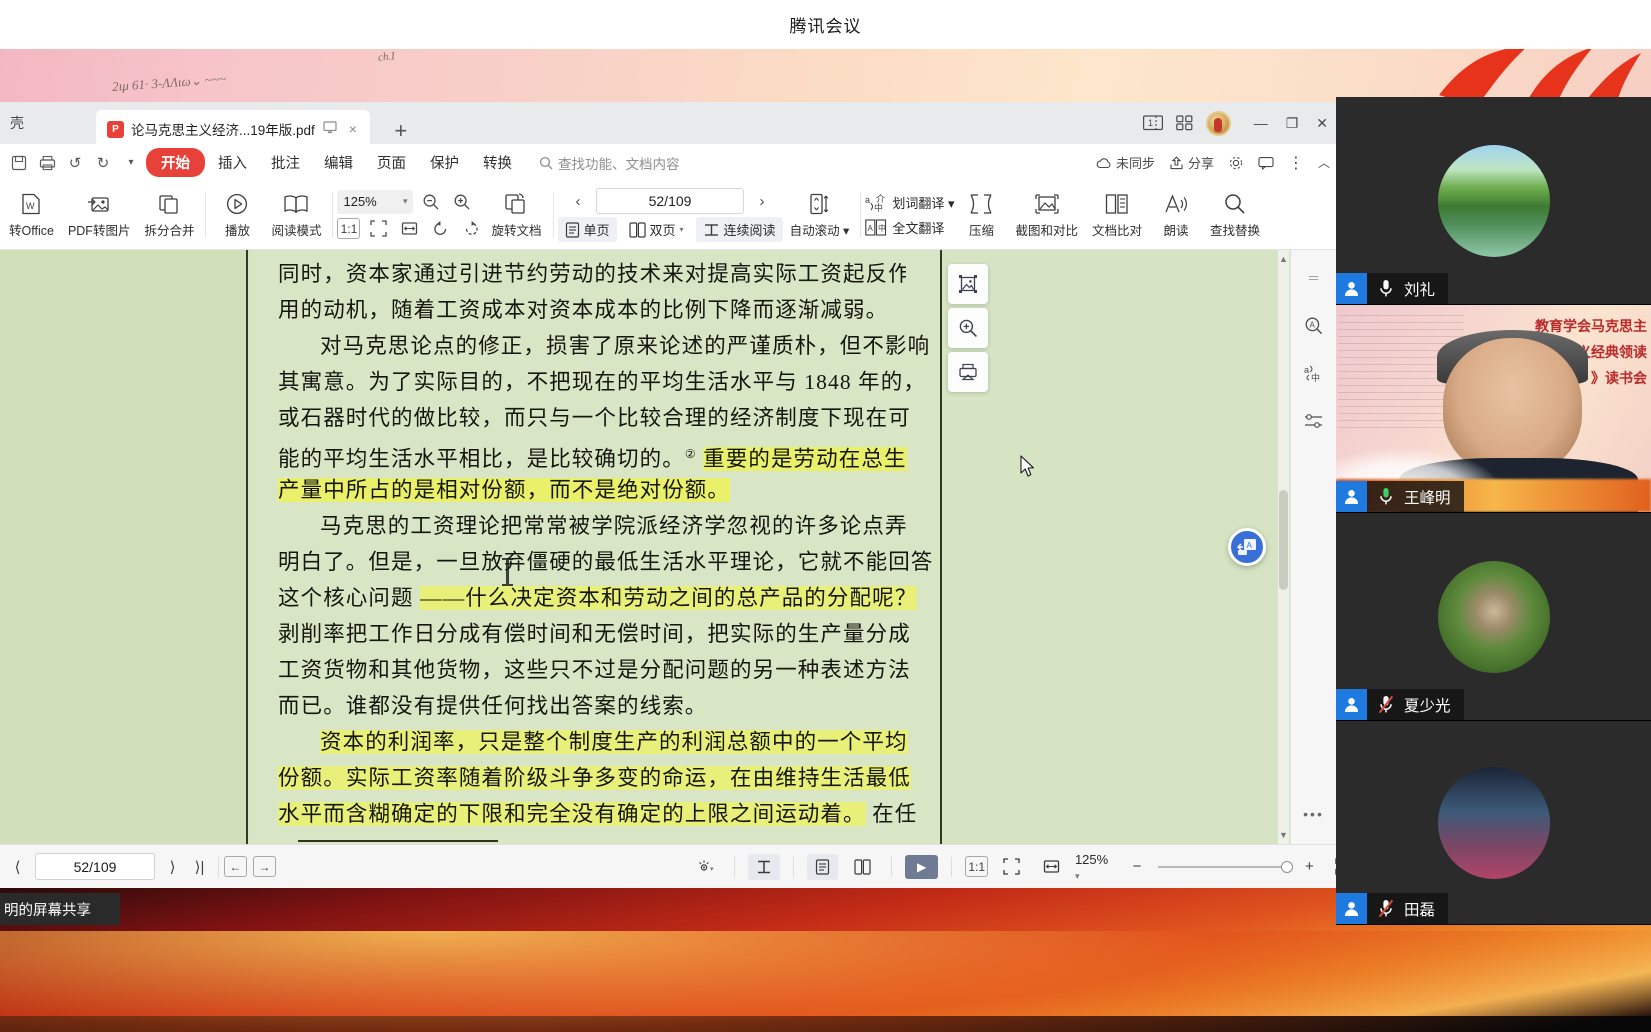 The width and height of the screenshot is (1651, 1032). What do you see at coordinates (1137, 866) in the screenshot?
I see `status-zoom-out-button: −` at bounding box center [1137, 866].